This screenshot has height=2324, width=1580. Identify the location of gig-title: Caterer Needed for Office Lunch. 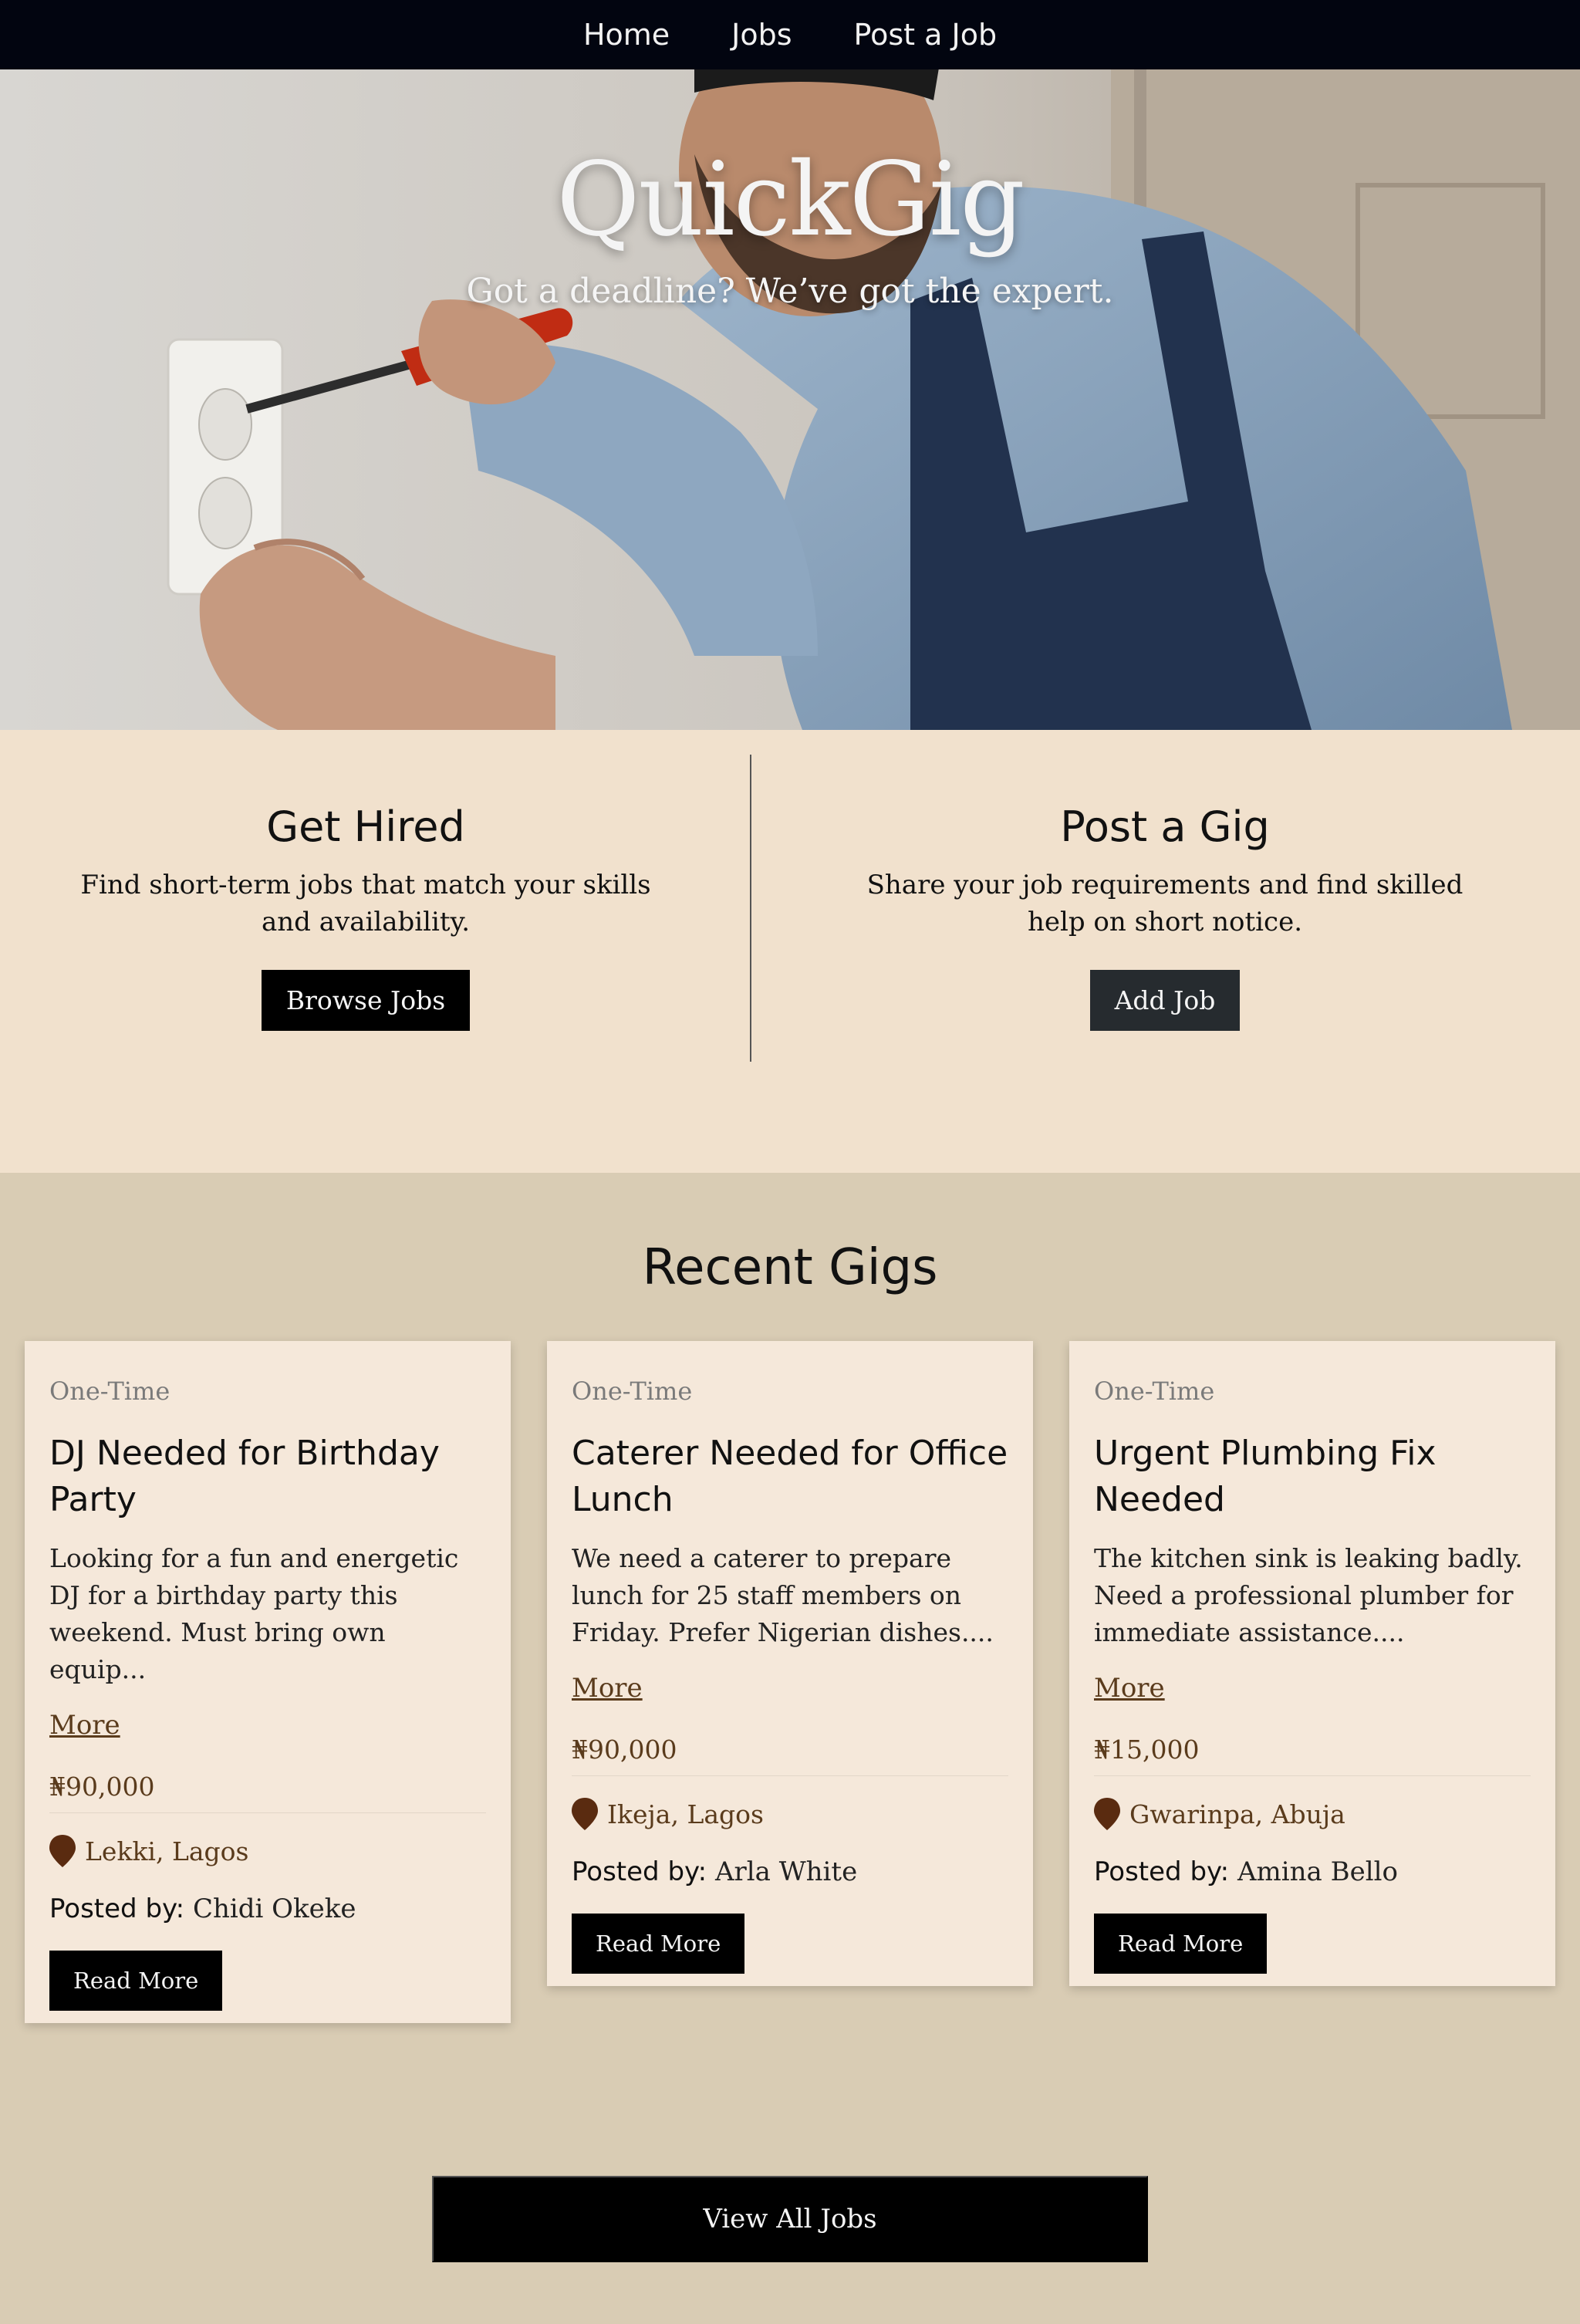
(790, 1476).